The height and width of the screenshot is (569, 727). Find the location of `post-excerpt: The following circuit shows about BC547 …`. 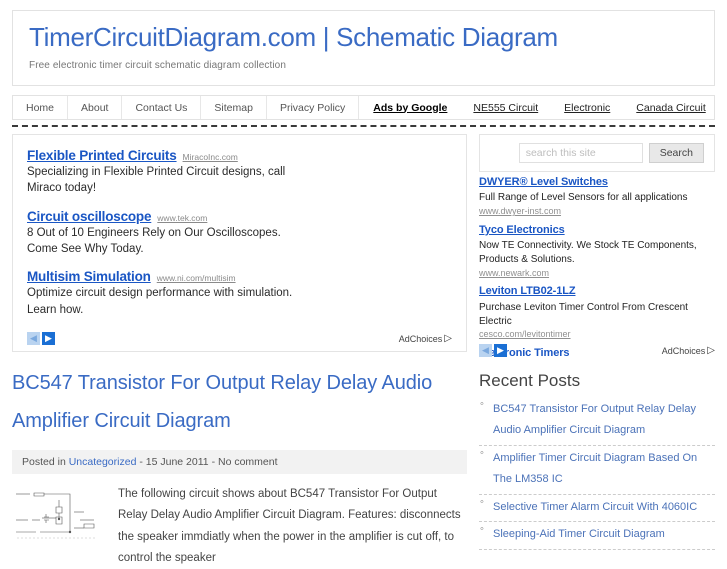

post-excerpt: The following circuit shows about BC547 … is located at coordinates (289, 526).